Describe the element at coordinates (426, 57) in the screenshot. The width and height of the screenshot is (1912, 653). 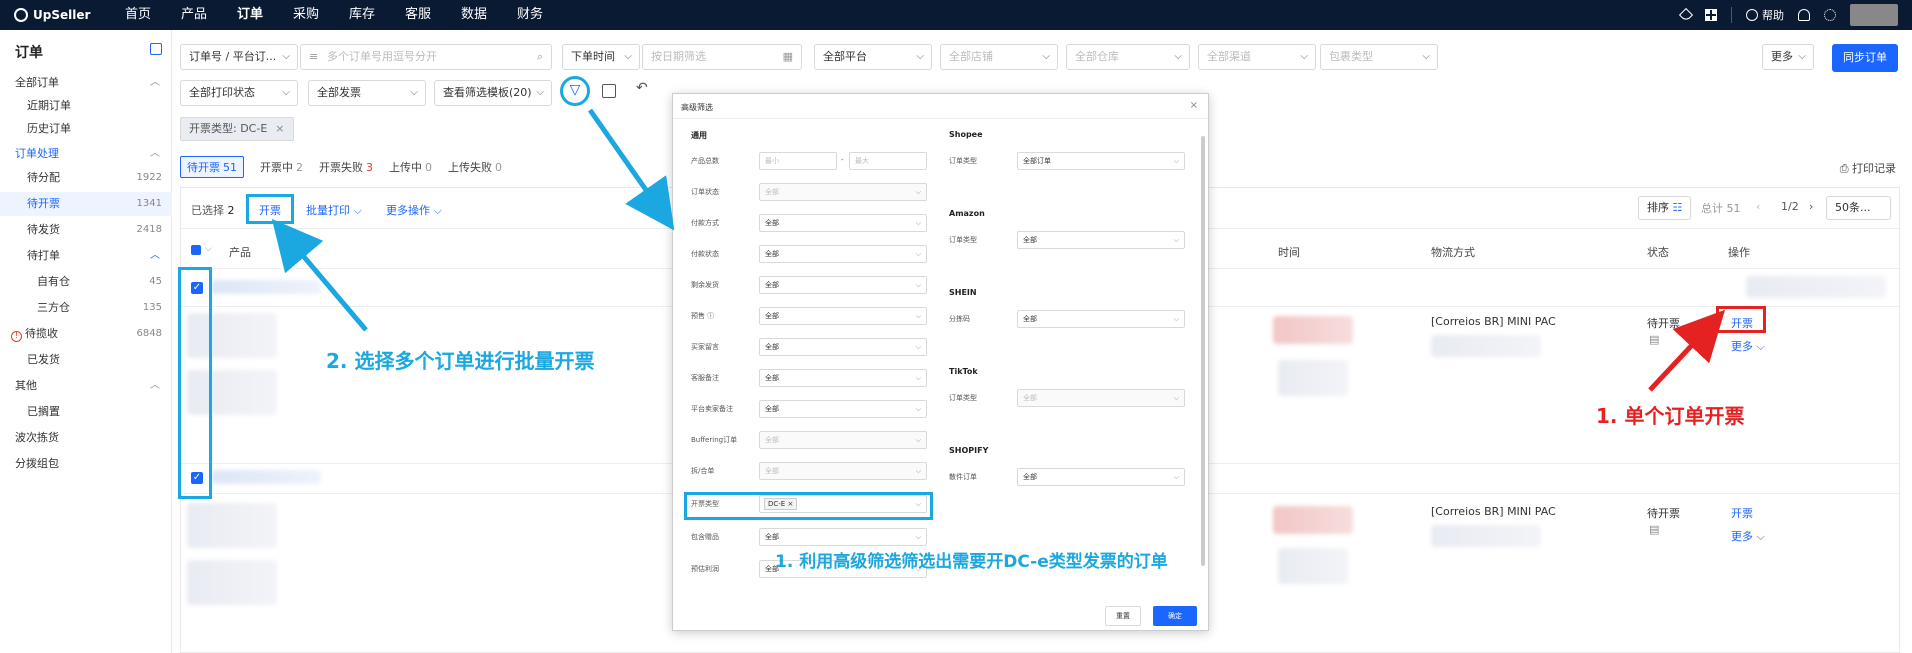
I see `order-search-input: ≡ 多个订单号用逗号分开 ⌕` at that location.